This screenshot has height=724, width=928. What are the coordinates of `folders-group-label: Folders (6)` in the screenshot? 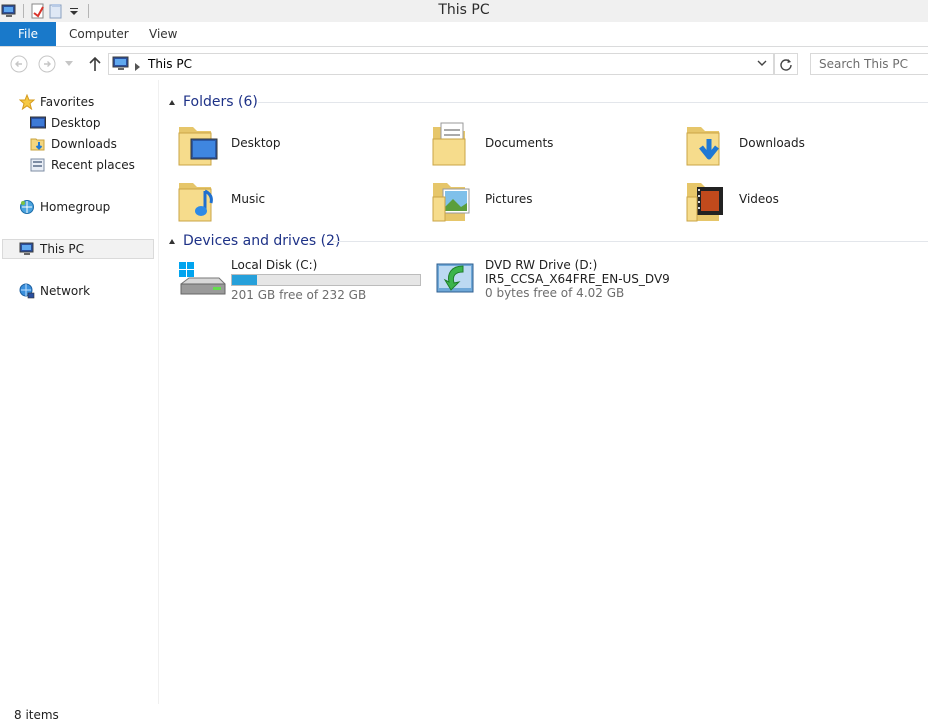 It's located at (220, 102).